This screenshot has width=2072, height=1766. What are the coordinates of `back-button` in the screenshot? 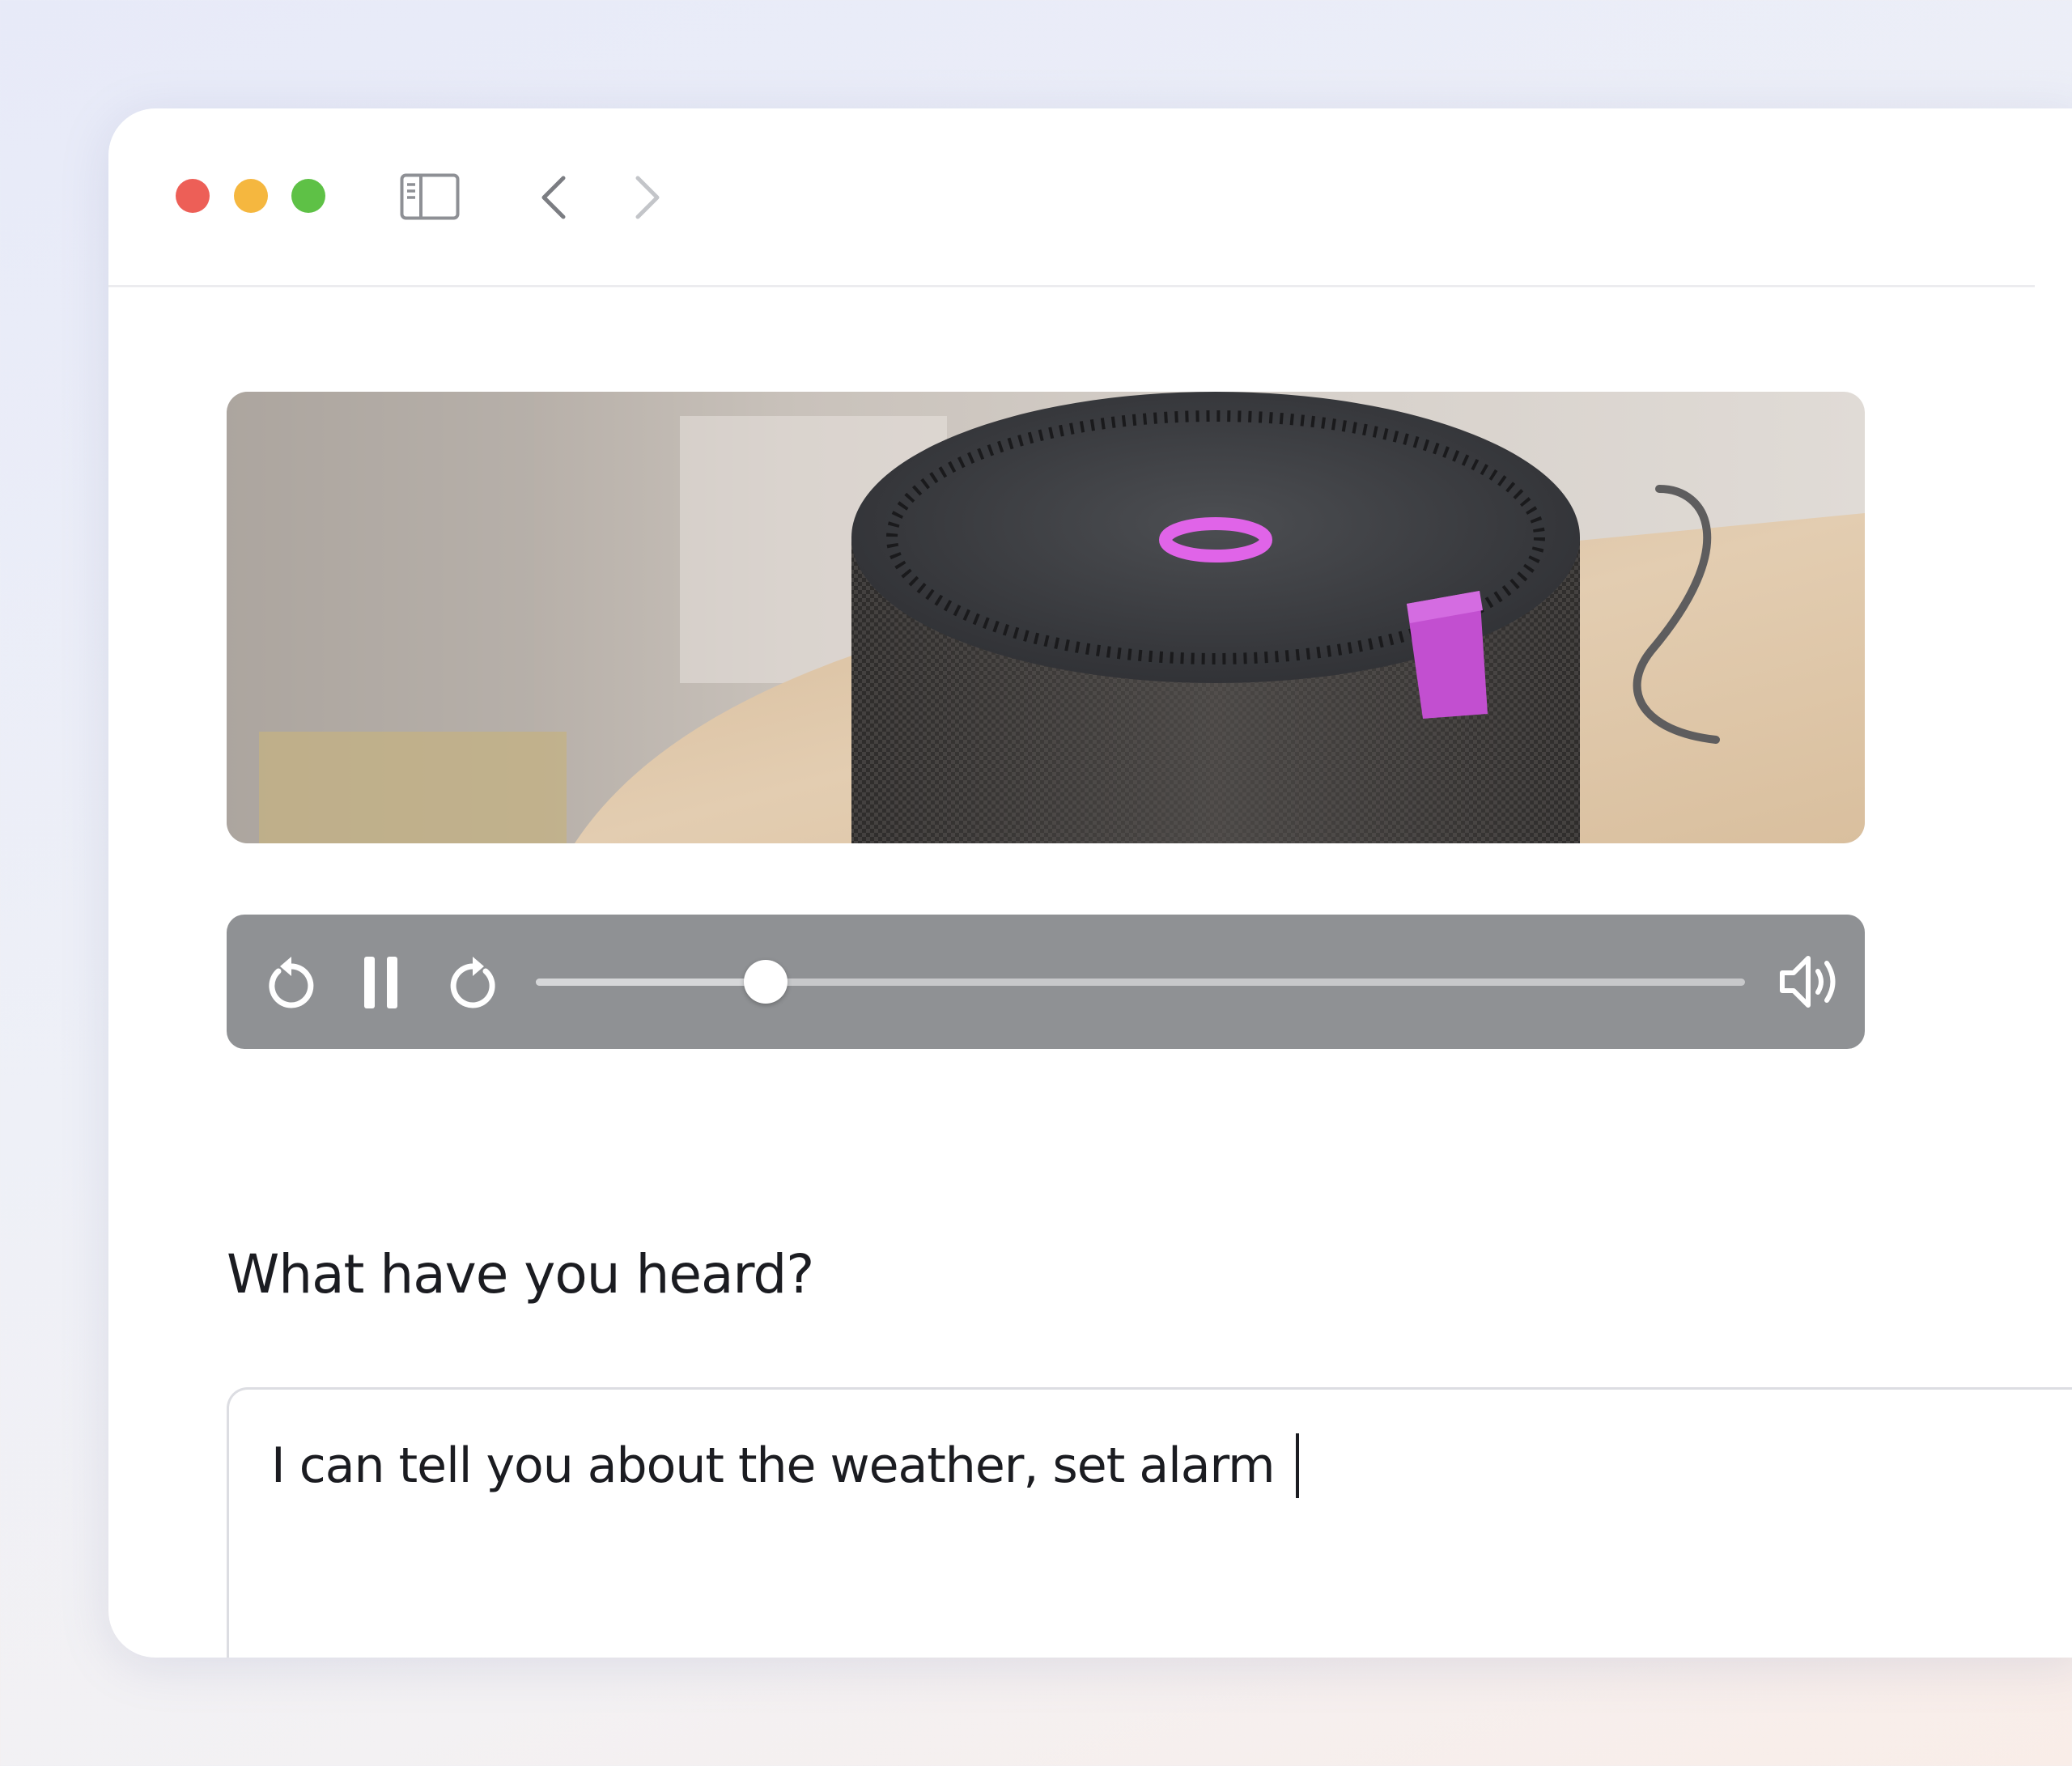 It's located at (554, 197).